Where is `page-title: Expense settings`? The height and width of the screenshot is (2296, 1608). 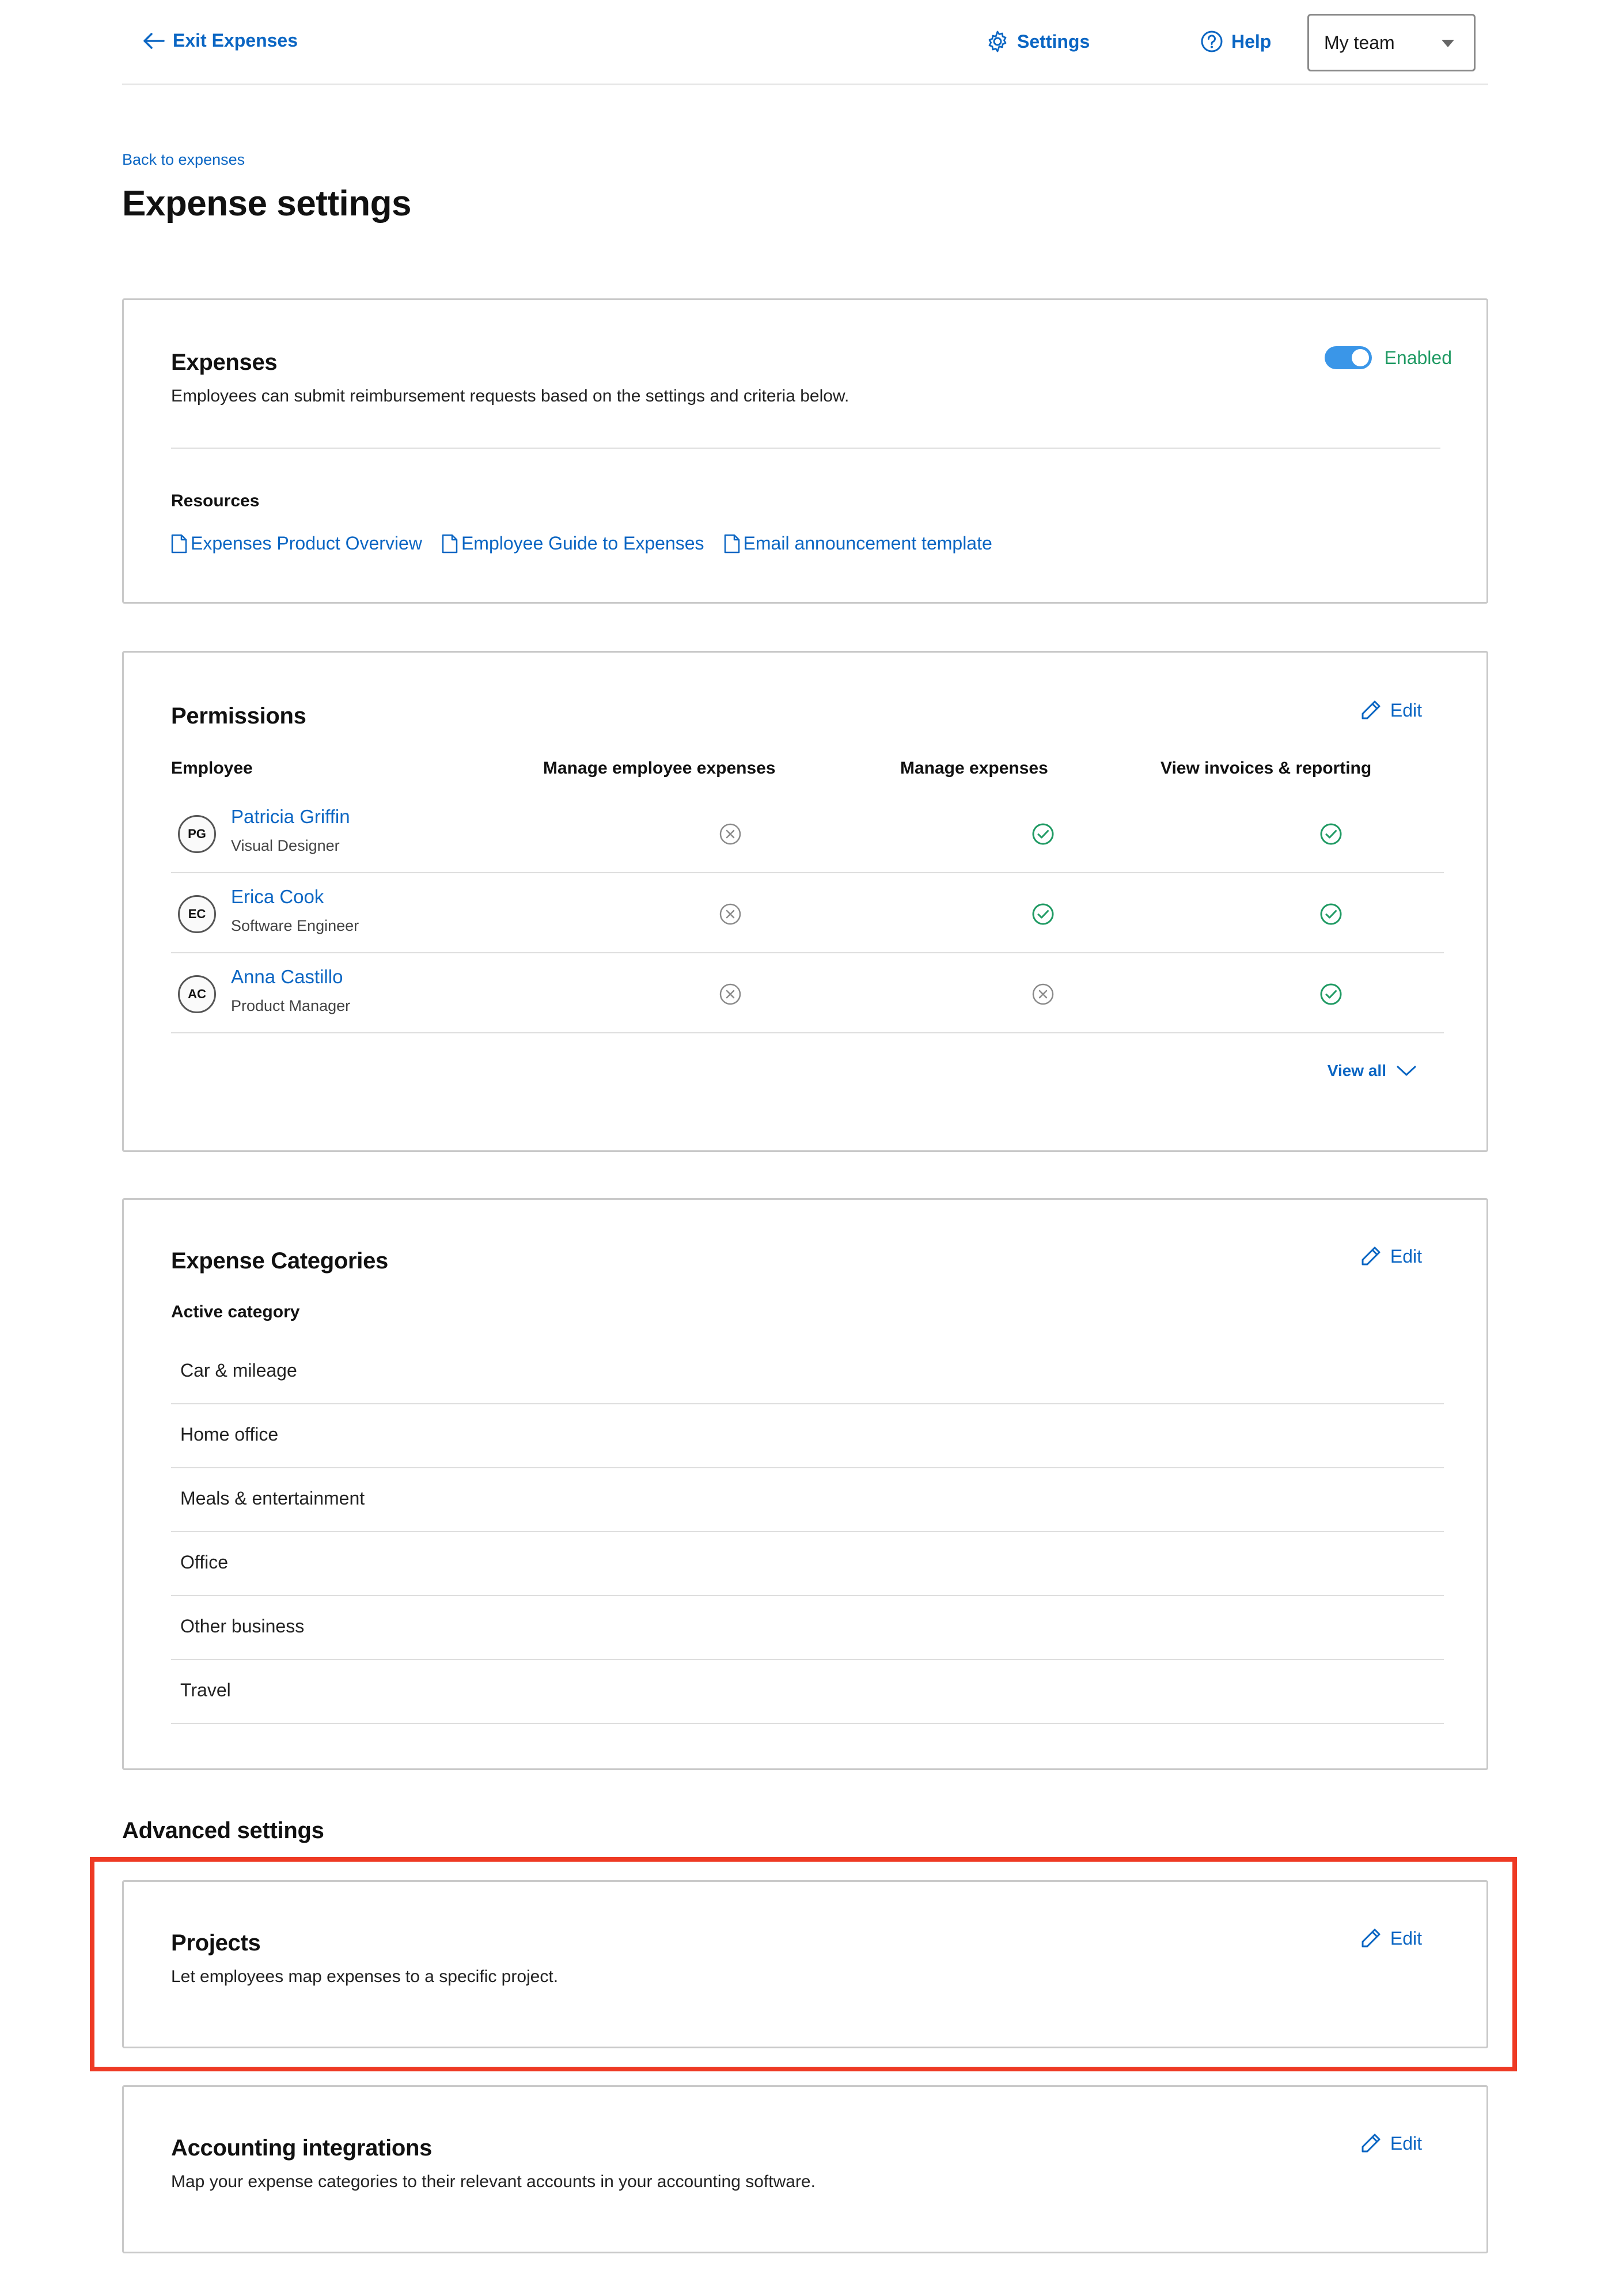 page-title: Expense settings is located at coordinates (266, 203).